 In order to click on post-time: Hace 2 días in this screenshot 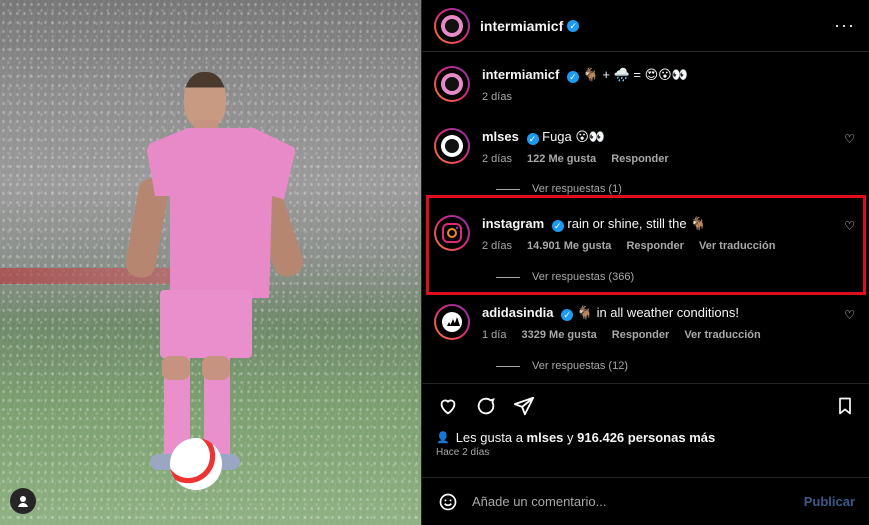, I will do `click(646, 452)`.